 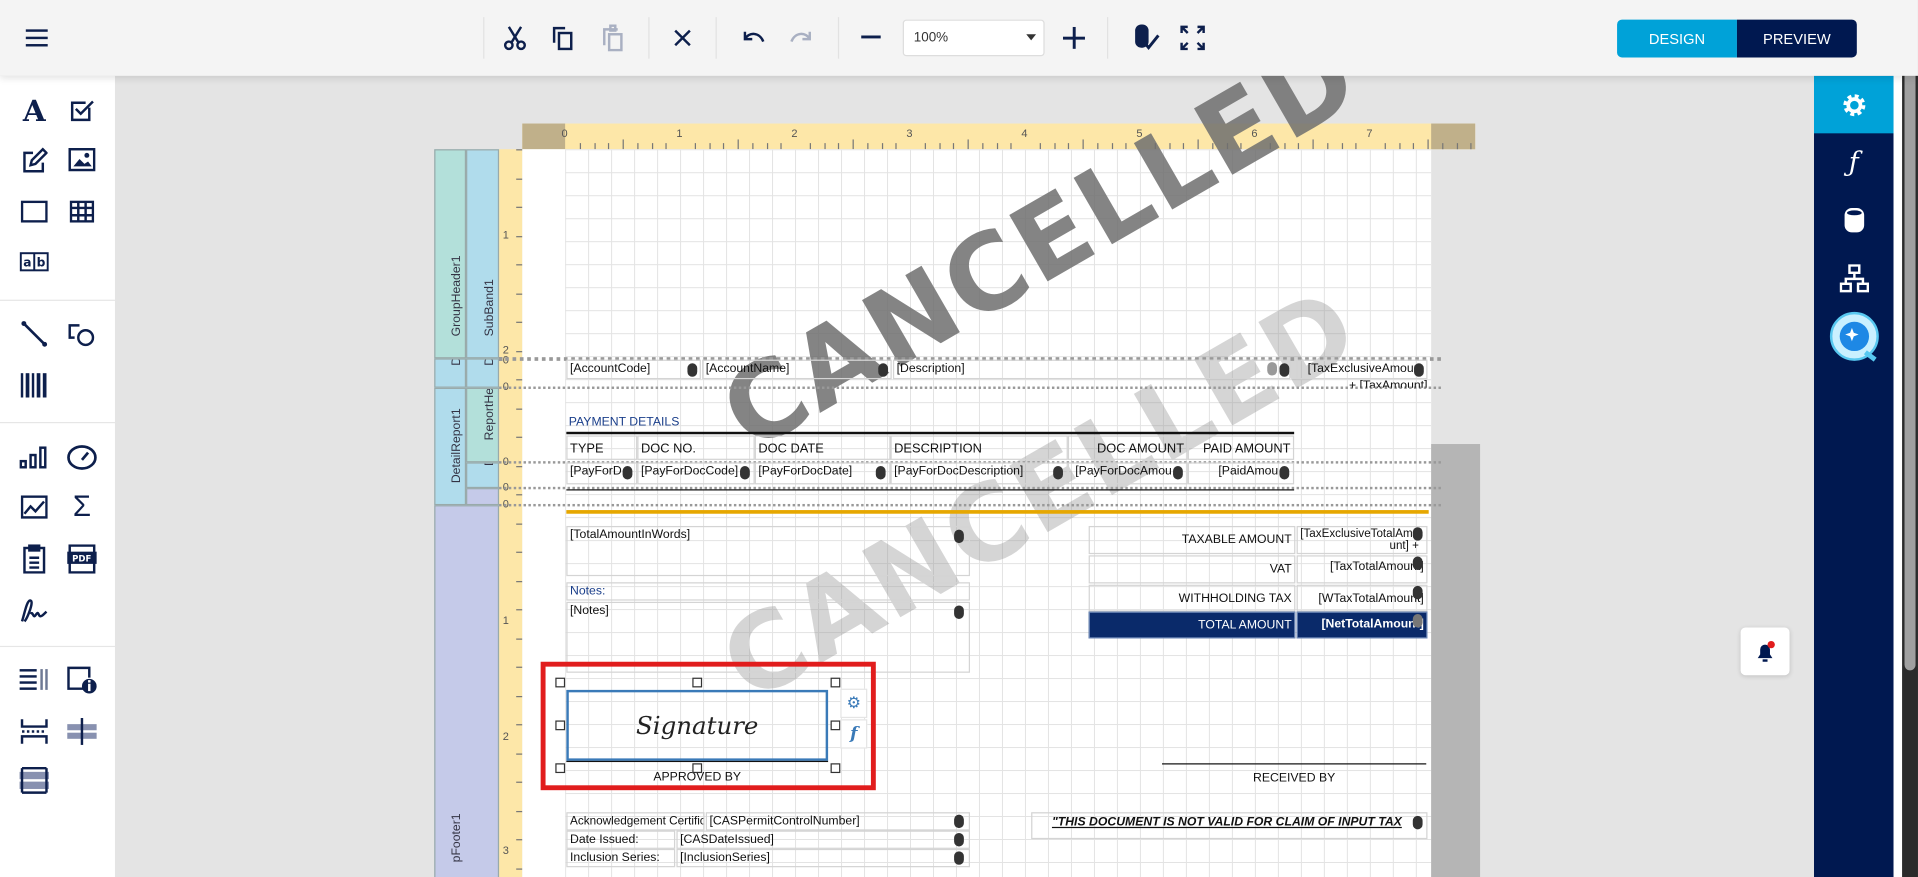 I want to click on label-tool-icon: A, so click(x=34, y=109).